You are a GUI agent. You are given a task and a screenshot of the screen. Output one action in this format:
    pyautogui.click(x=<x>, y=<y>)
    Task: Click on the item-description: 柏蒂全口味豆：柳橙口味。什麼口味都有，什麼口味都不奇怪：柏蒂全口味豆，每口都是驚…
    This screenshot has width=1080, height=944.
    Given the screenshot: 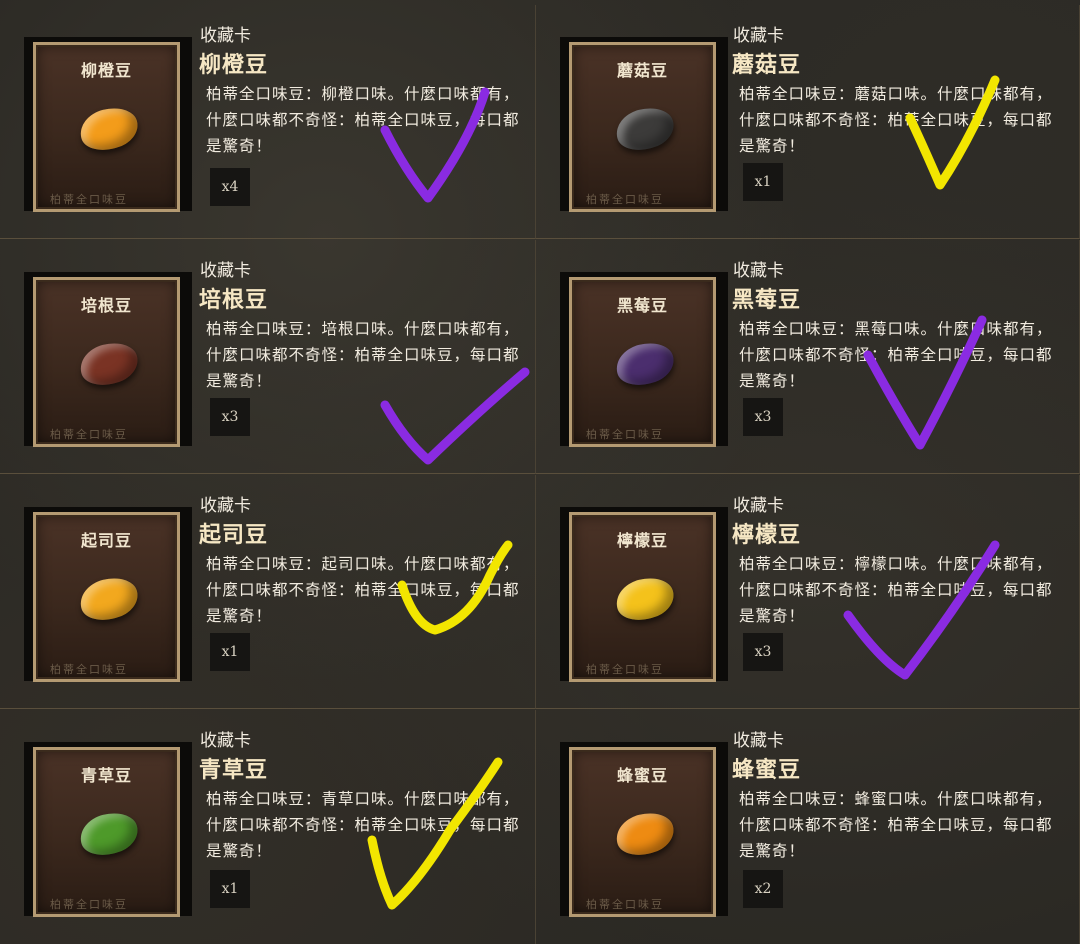 What is the action you would take?
    pyautogui.click(x=363, y=120)
    